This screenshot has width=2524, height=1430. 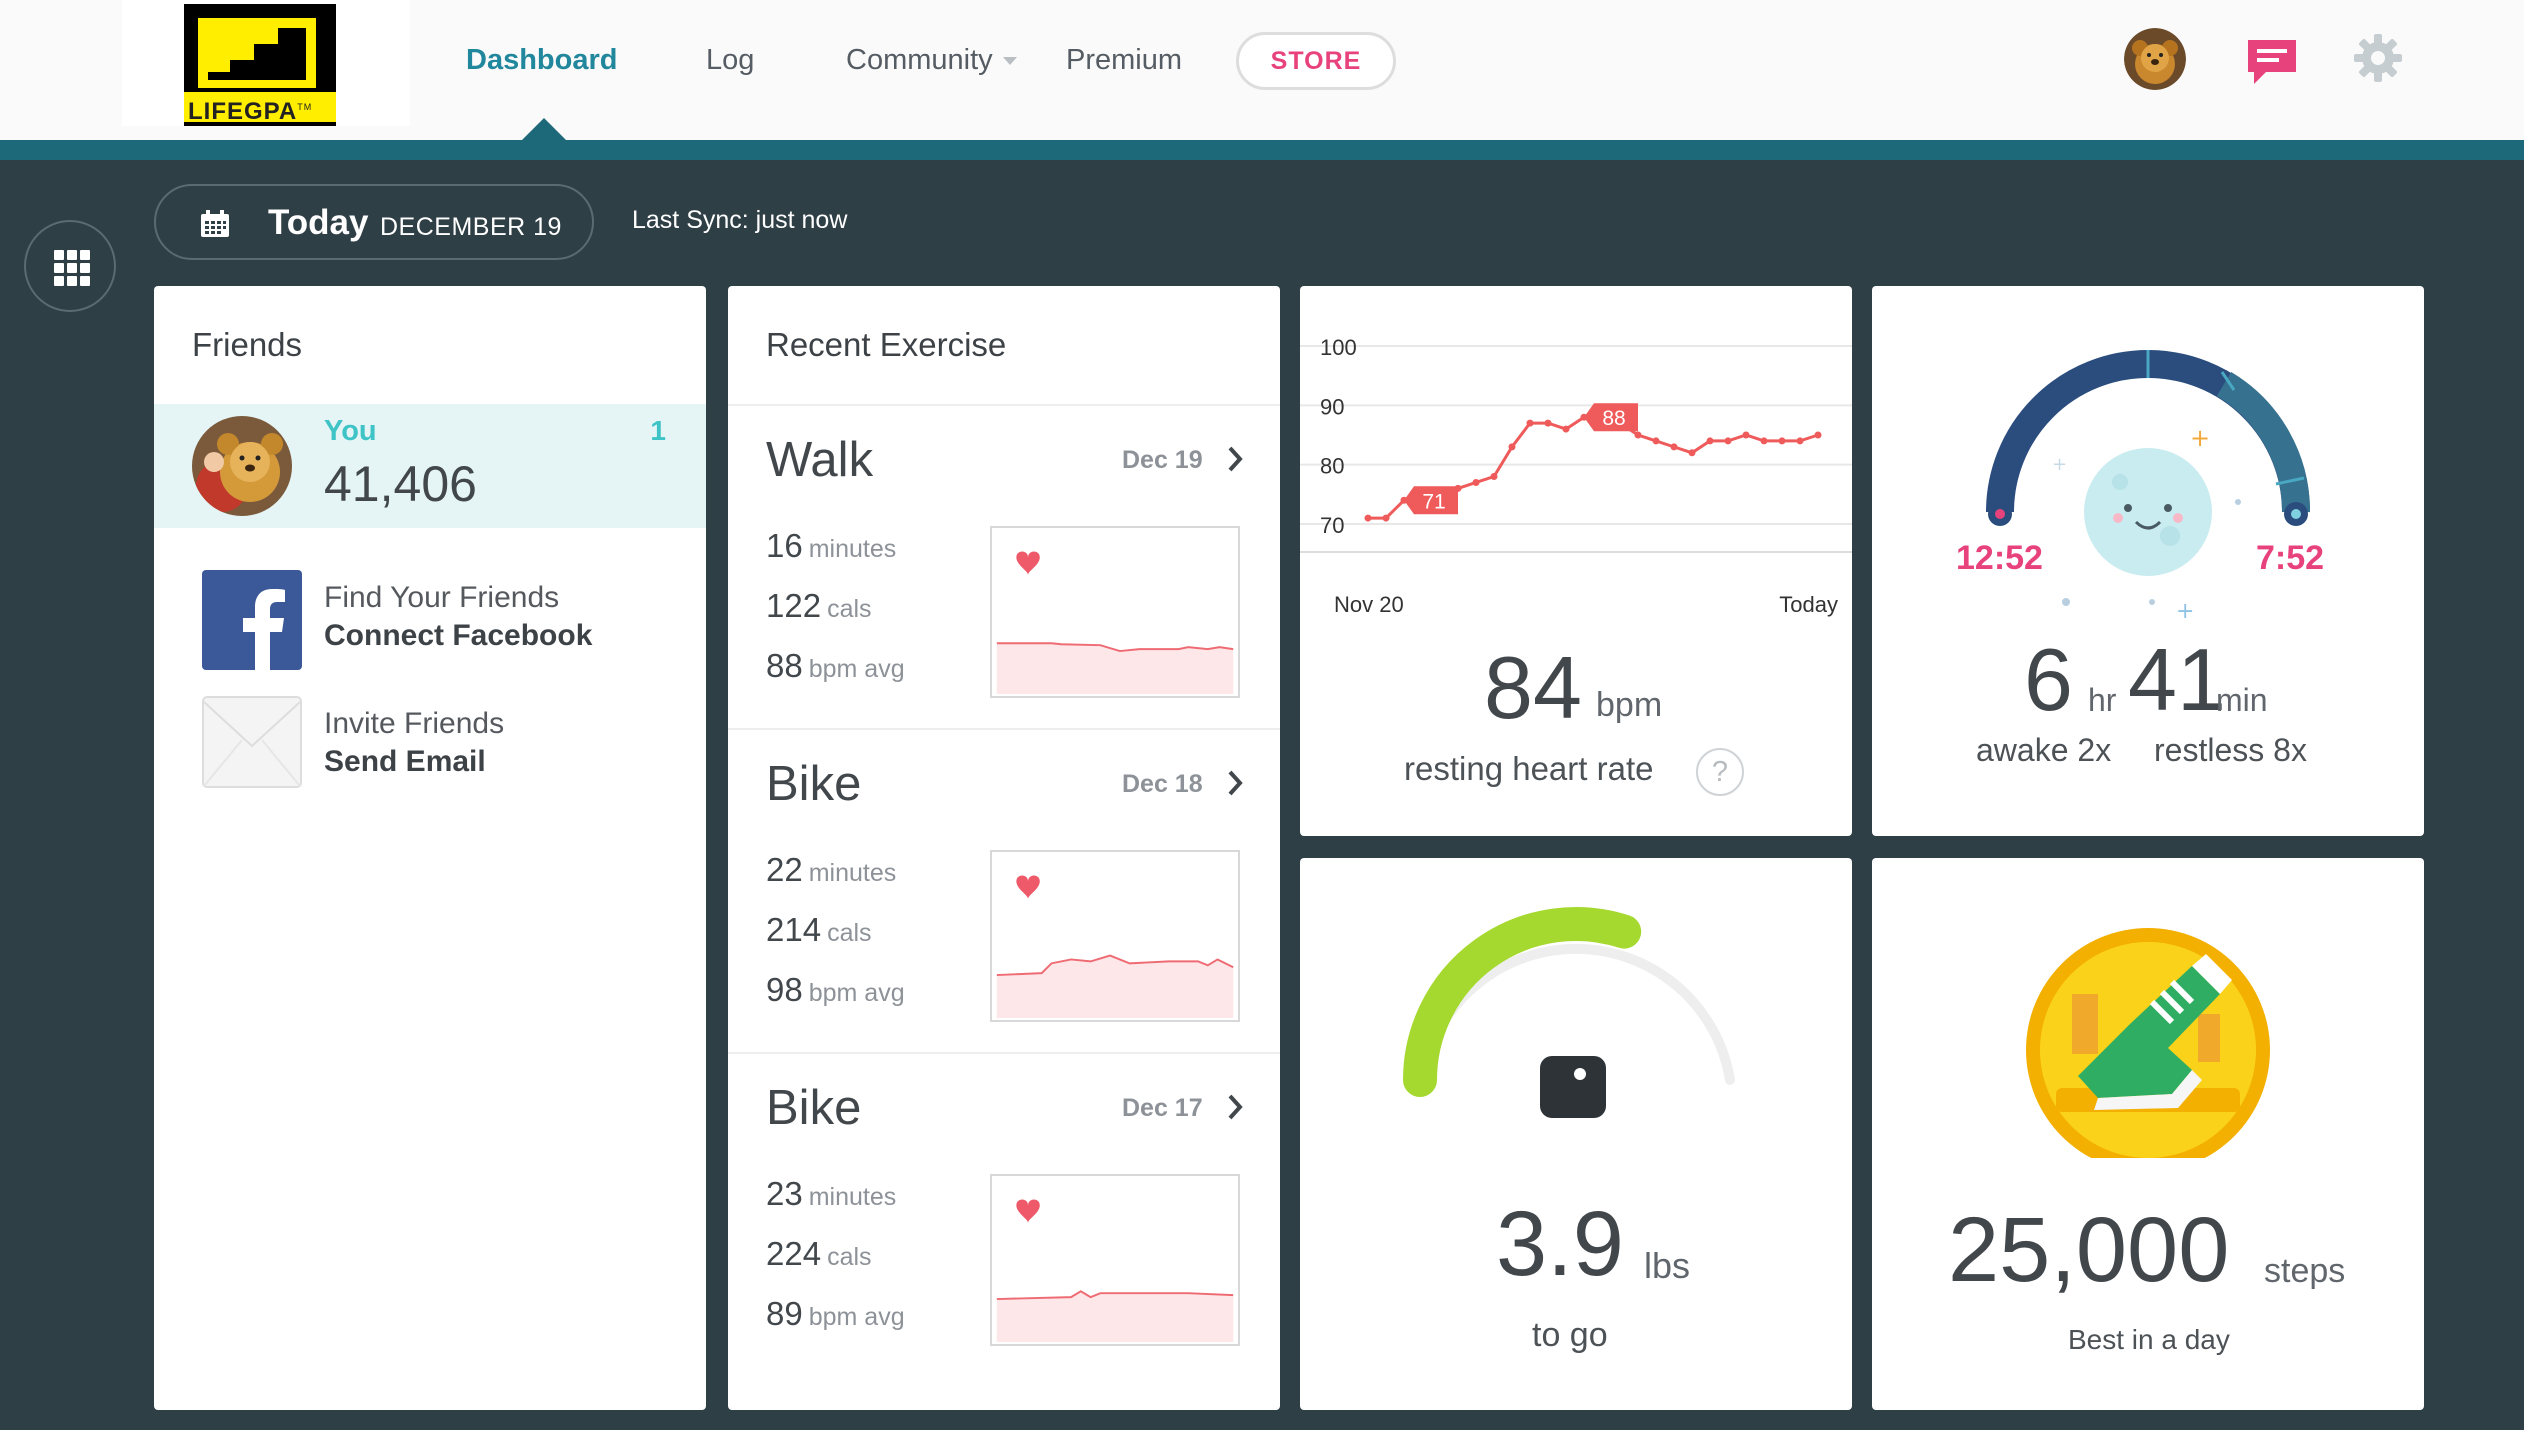 What do you see at coordinates (541, 60) in the screenshot?
I see `nav-dashboard: Dashboard` at bounding box center [541, 60].